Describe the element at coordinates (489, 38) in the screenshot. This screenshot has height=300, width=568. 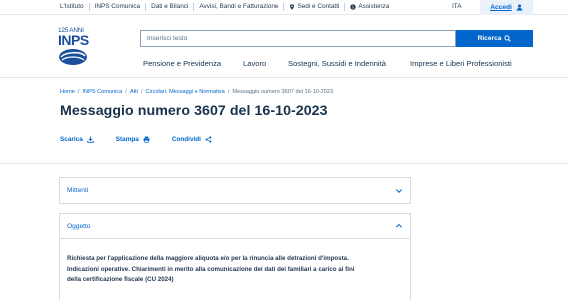
I see `search-button-label: Ricerca` at that location.